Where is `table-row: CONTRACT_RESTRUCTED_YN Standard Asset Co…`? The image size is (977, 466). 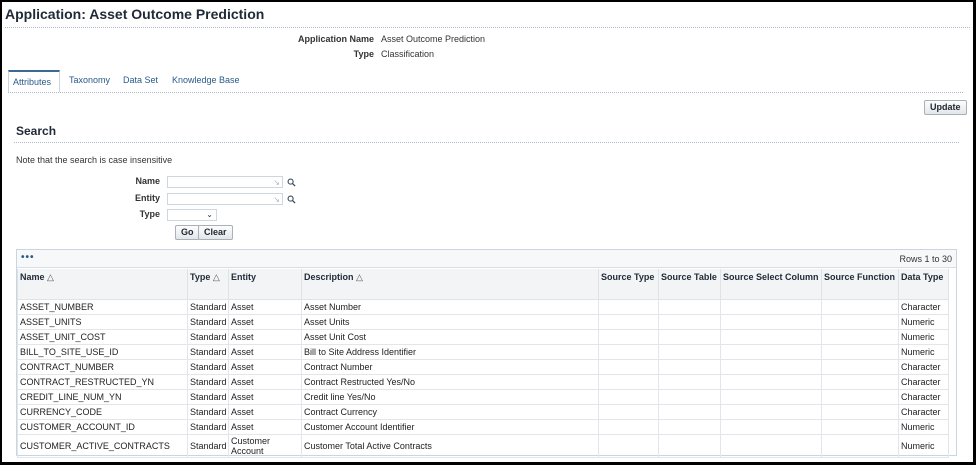 table-row: CONTRACT_RESTRUCTED_YN Standard Asset Co… is located at coordinates (483, 381).